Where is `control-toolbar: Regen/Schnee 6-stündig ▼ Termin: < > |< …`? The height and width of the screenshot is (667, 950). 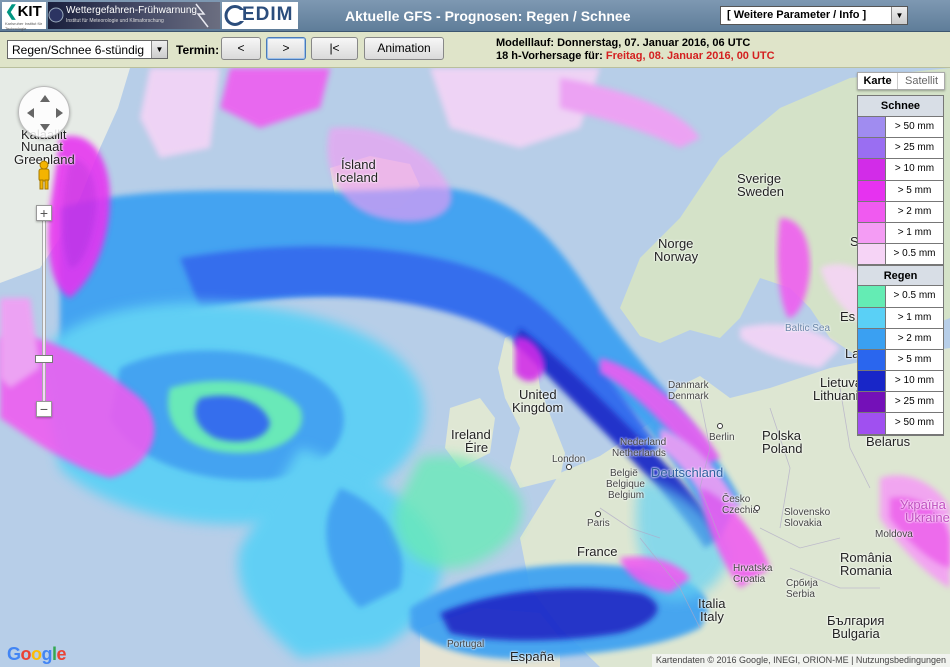
control-toolbar: Regen/Schnee 6-stündig ▼ Termin: < > |< … is located at coordinates (475, 50).